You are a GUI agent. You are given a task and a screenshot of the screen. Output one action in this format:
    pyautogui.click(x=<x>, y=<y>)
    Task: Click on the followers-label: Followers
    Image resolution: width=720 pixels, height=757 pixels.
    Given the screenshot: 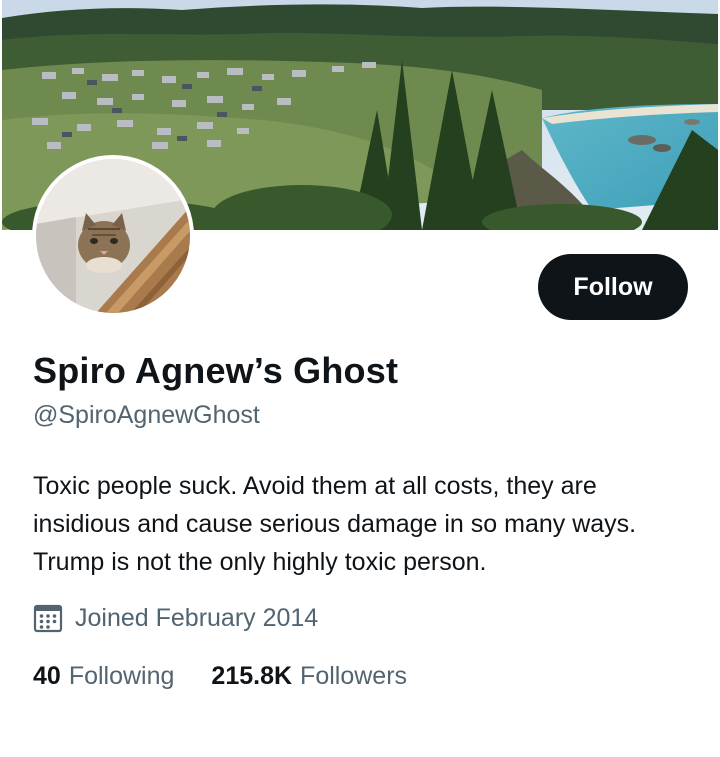 What is the action you would take?
    pyautogui.click(x=354, y=676)
    